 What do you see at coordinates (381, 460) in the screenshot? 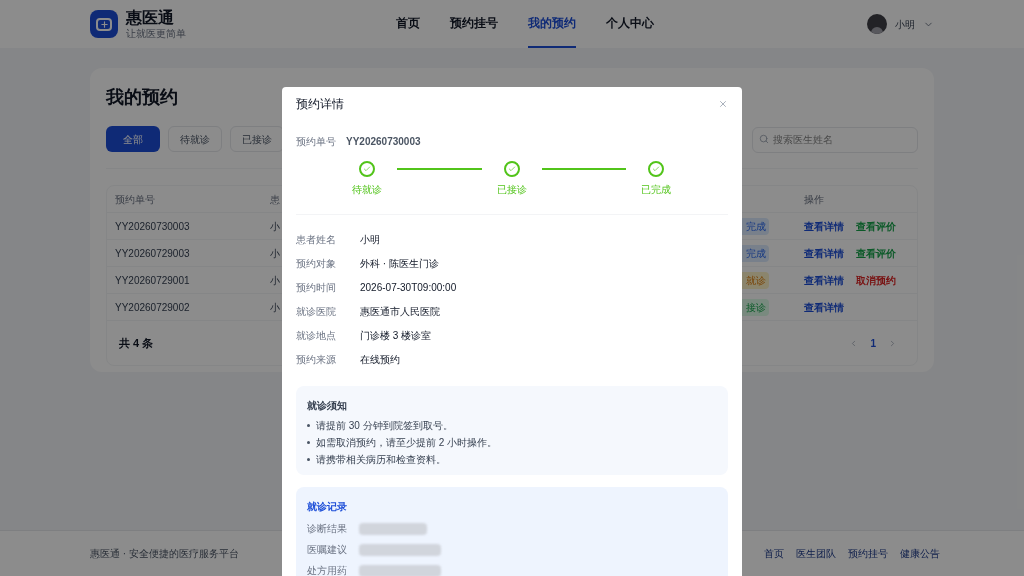
I see `notice-item: 请携带相关病历和检查资料。` at bounding box center [381, 460].